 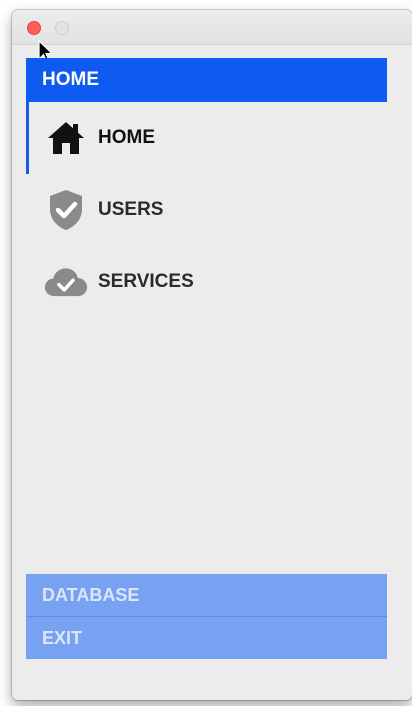 I want to click on cloud-check-icon, so click(x=66, y=282).